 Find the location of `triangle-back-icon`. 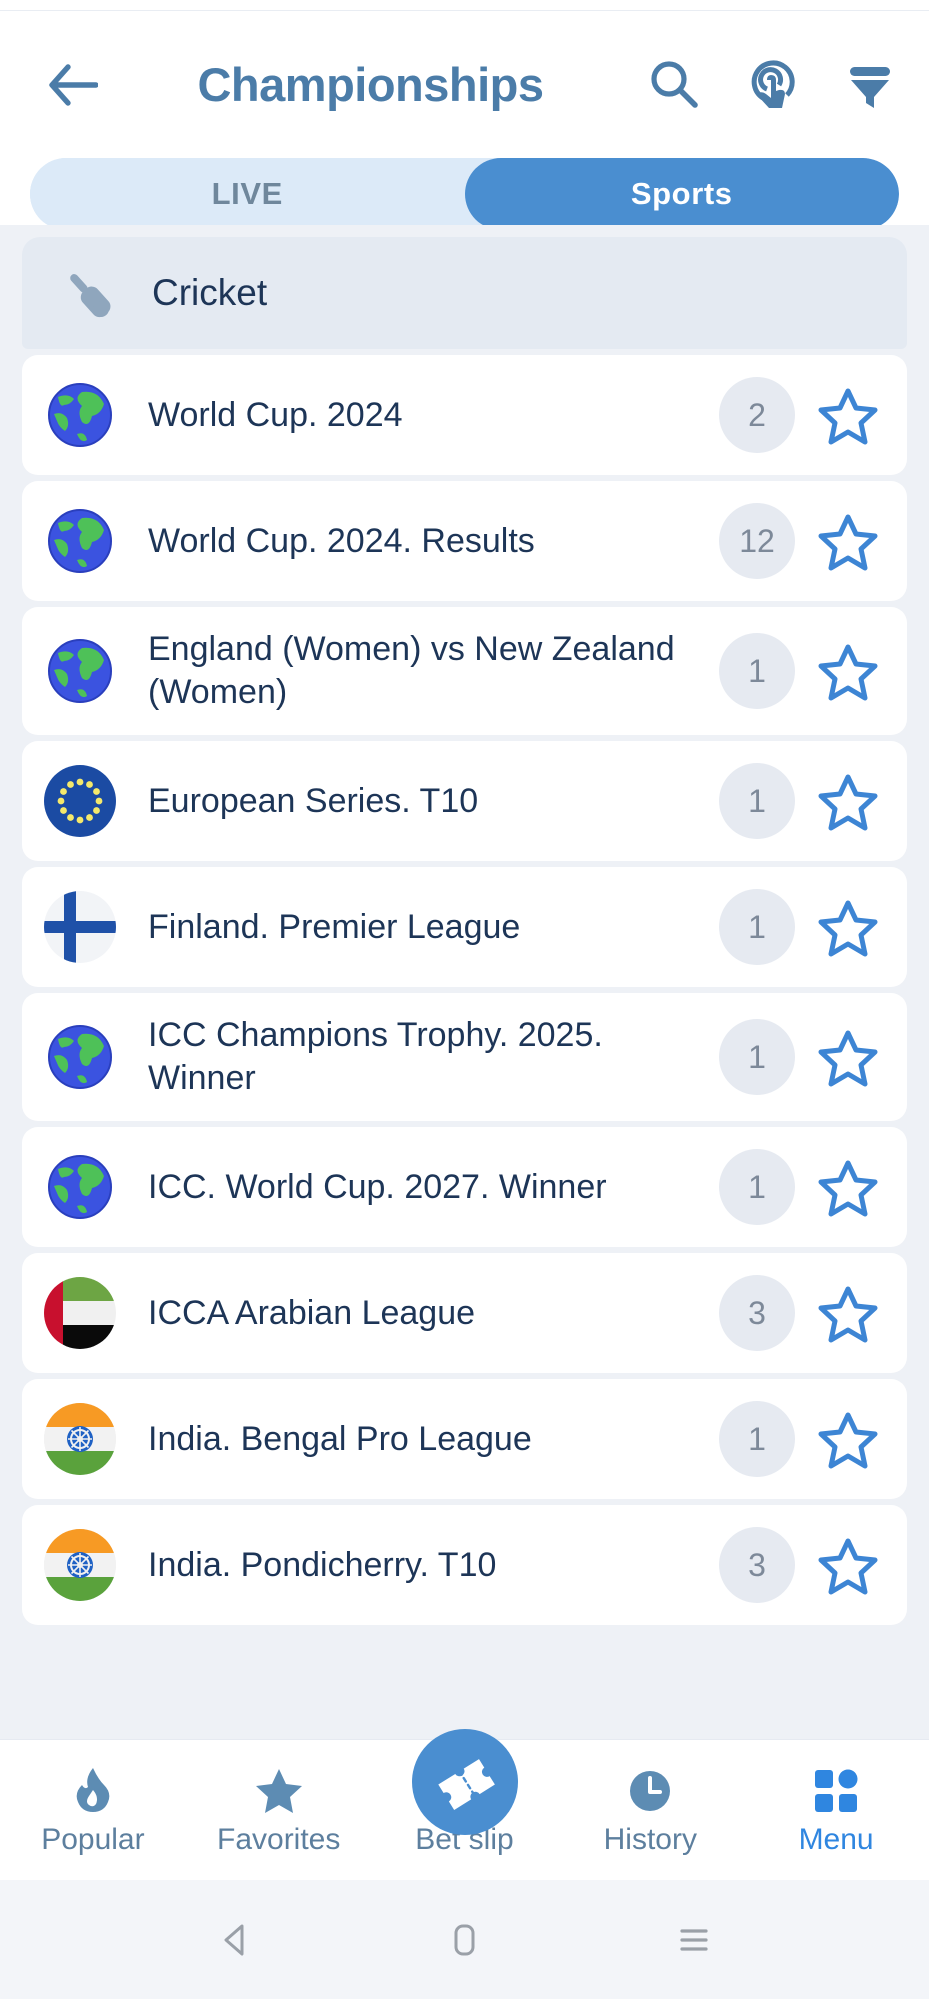

triangle-back-icon is located at coordinates (234, 1939).